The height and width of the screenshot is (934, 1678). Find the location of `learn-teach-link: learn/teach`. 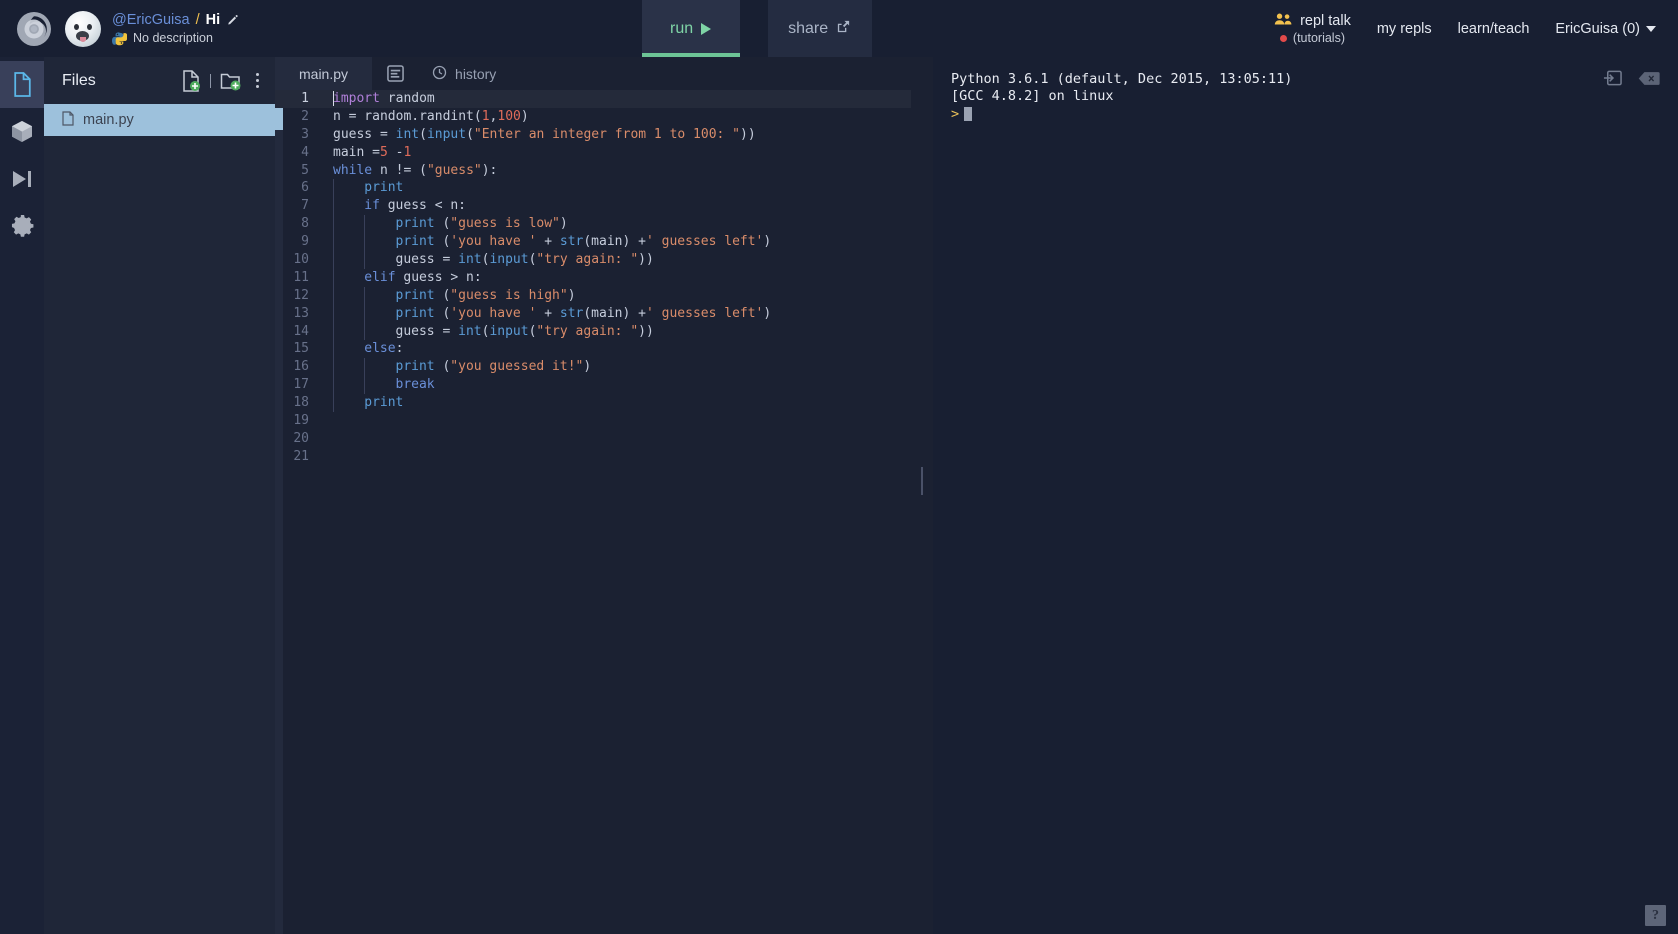

learn-teach-link: learn/teach is located at coordinates (1494, 29).